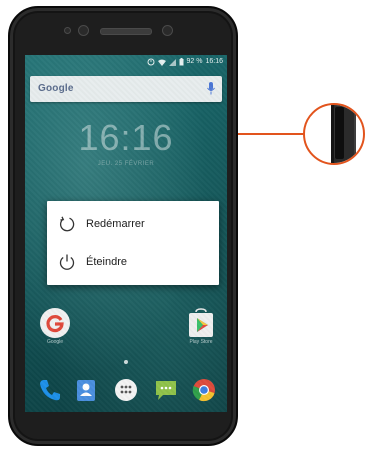  I want to click on google-search-bar: Google, so click(126, 89).